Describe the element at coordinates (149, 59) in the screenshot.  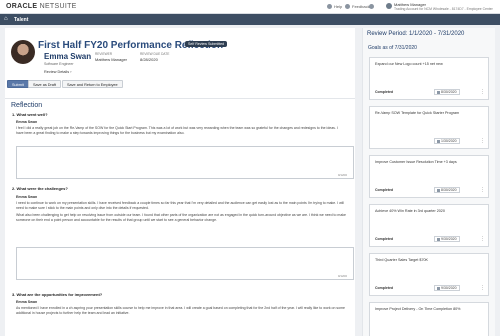
I see `due-date-value: 8/28/2020` at that location.